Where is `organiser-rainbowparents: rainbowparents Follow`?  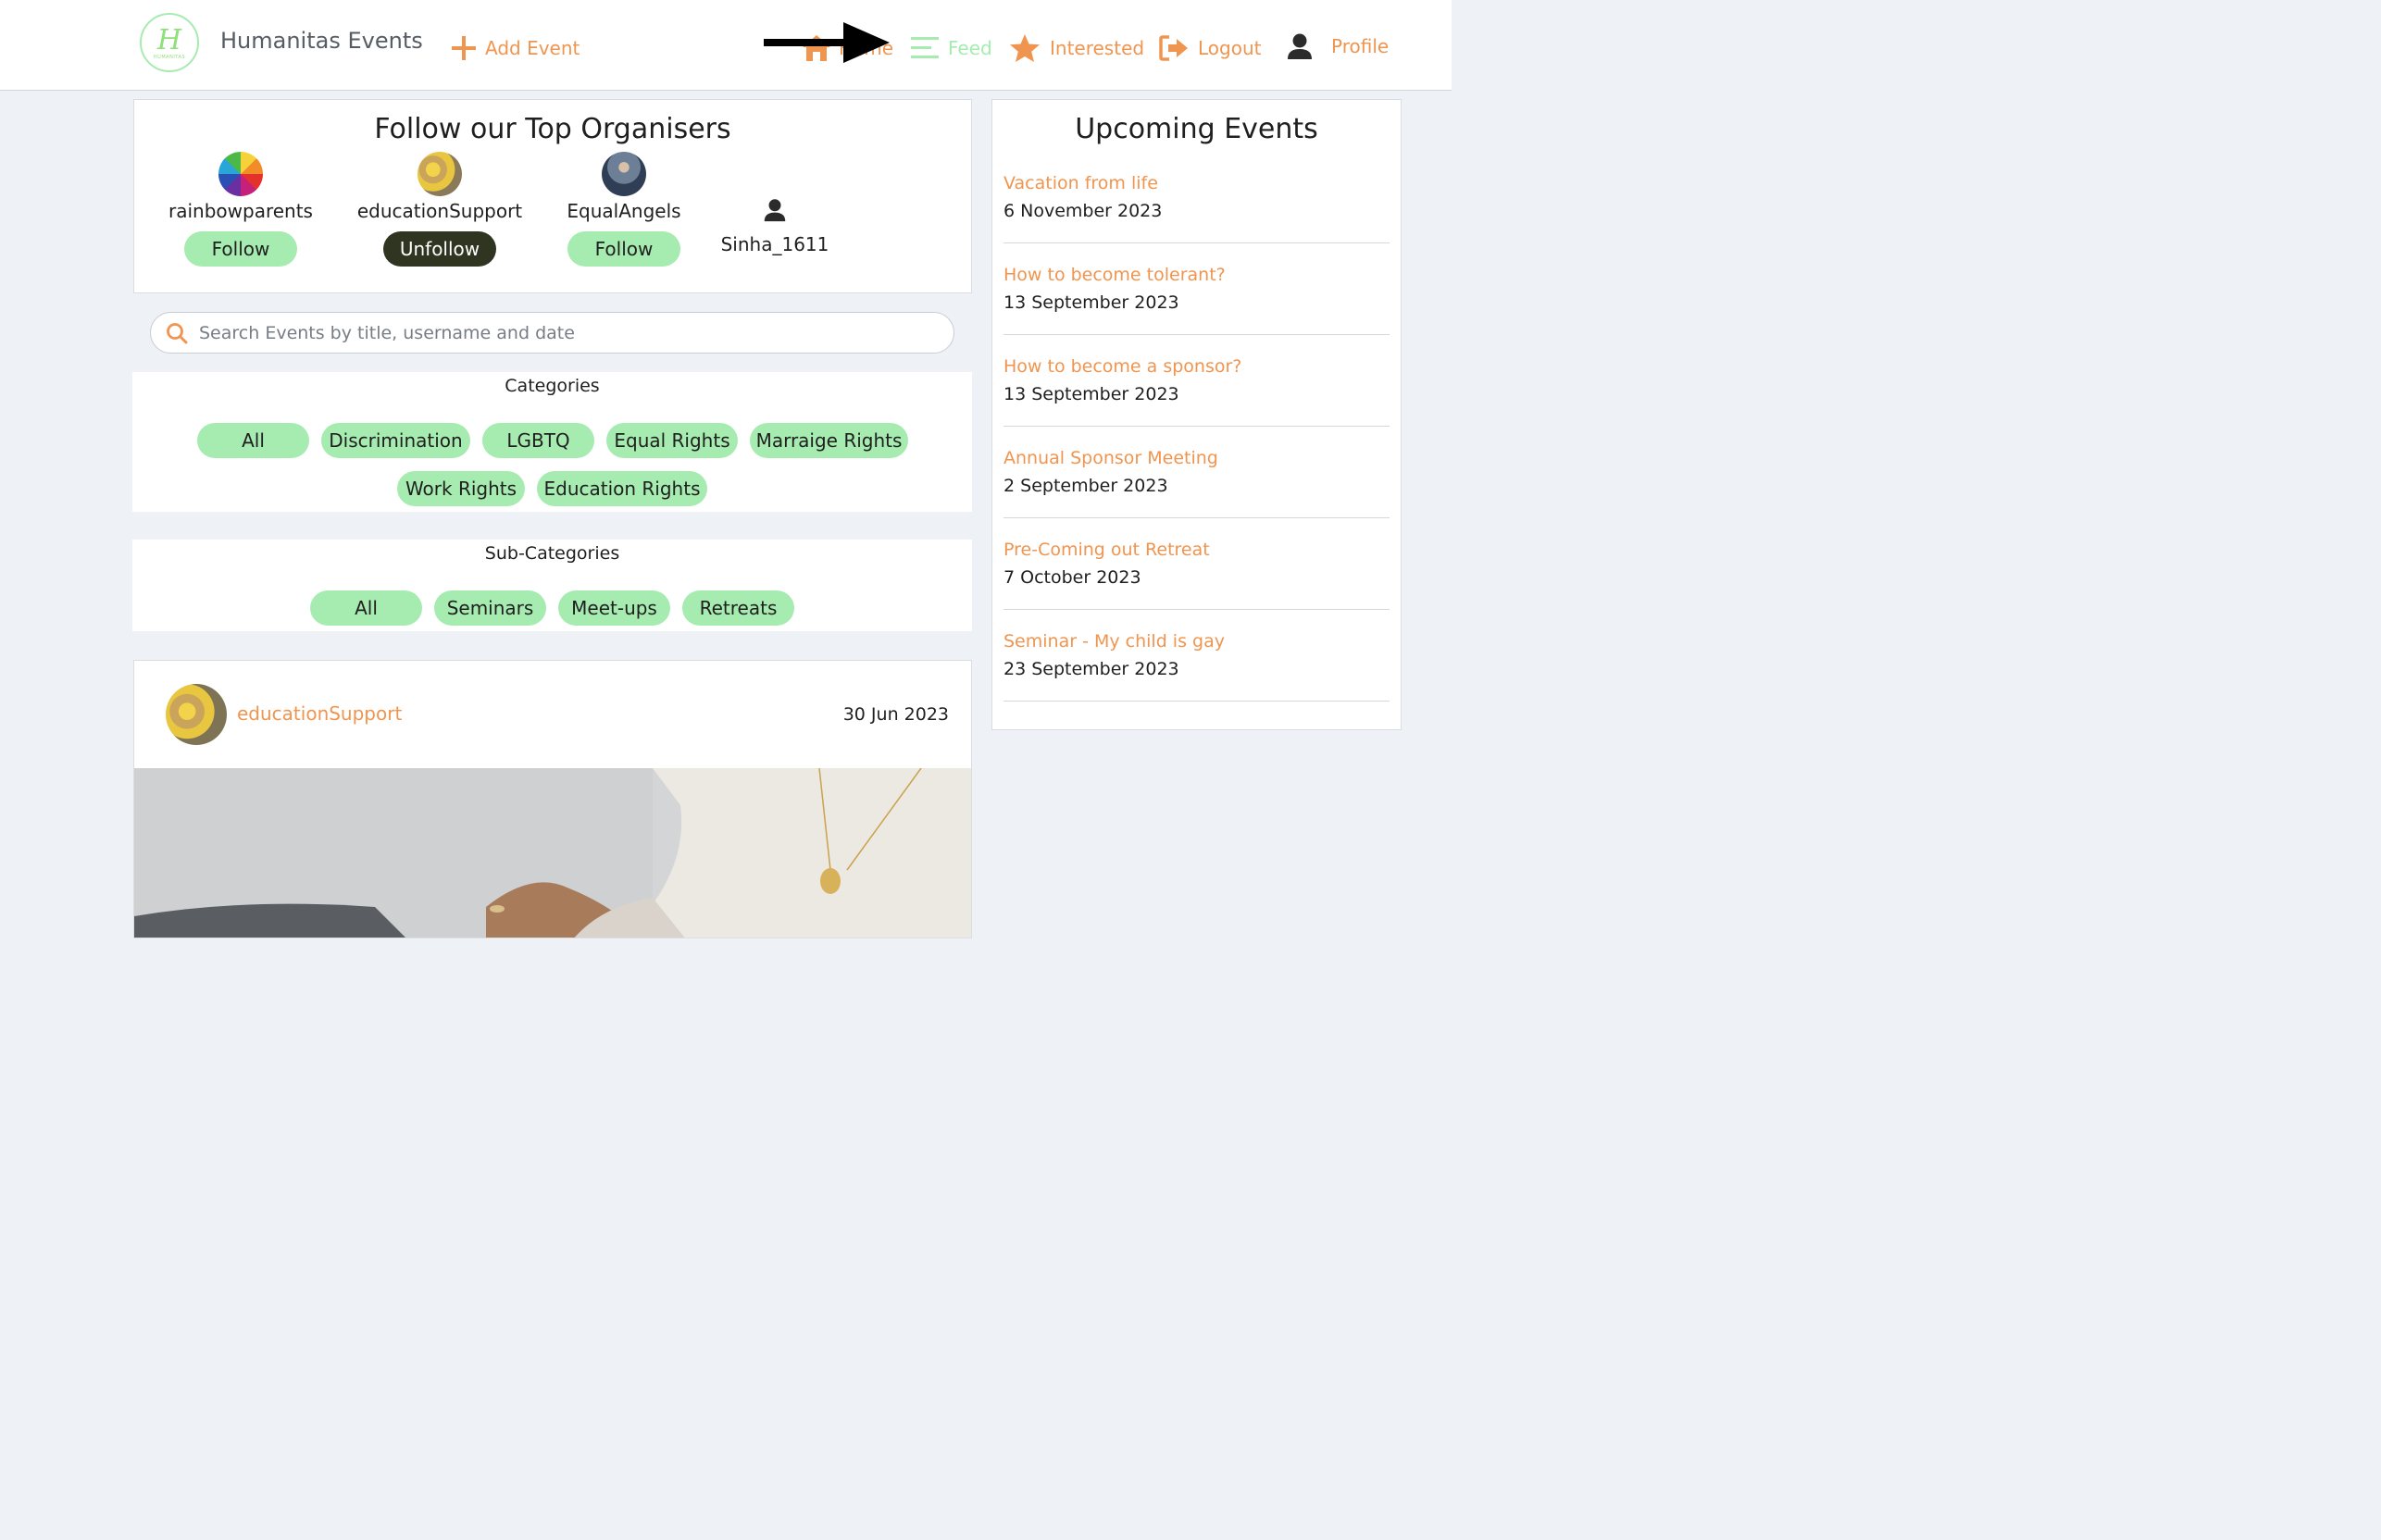 organiser-rainbowparents: rainbowparents Follow is located at coordinates (241, 209).